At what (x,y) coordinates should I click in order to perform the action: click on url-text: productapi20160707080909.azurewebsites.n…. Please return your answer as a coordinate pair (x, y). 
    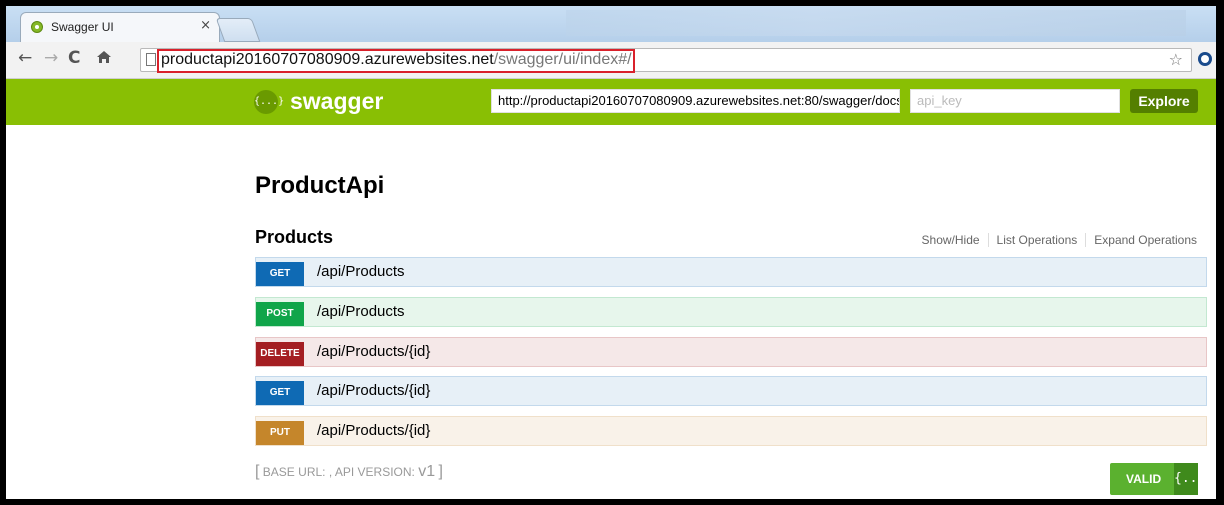
    Looking at the image, I should click on (396, 60).